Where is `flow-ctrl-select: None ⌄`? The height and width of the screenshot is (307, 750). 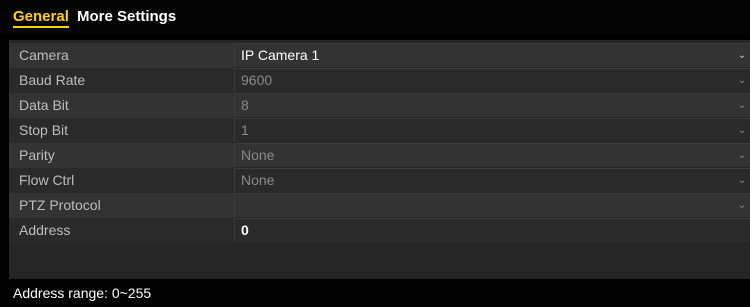
flow-ctrl-select: None ⌄ is located at coordinates (492, 180).